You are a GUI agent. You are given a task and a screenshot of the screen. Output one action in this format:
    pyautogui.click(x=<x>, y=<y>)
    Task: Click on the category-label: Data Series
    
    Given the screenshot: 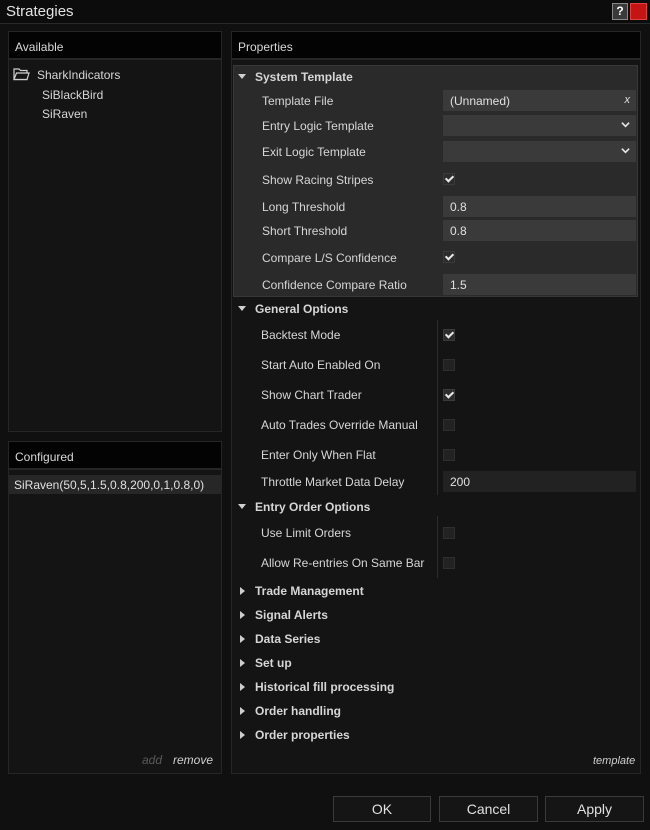 What is the action you would take?
    pyautogui.click(x=288, y=639)
    